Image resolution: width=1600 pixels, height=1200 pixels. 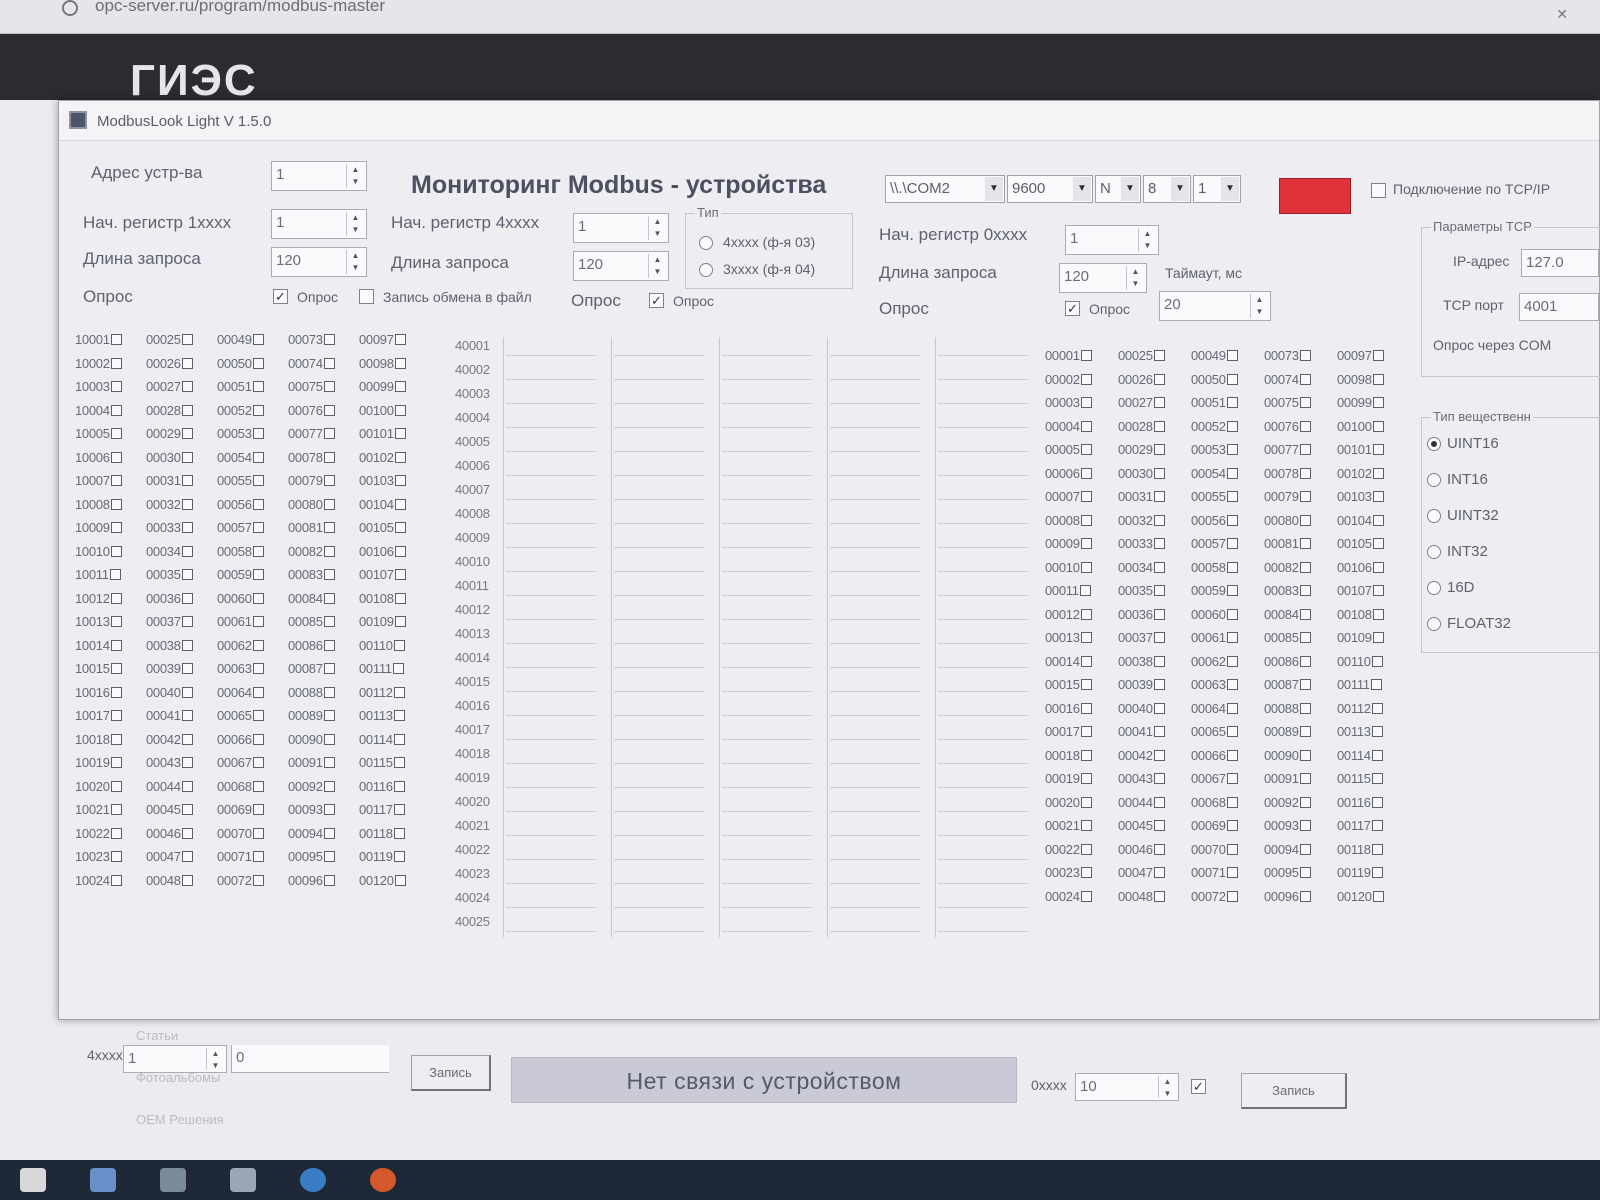 I want to click on chevron-down-icon: ▼, so click(x=994, y=189).